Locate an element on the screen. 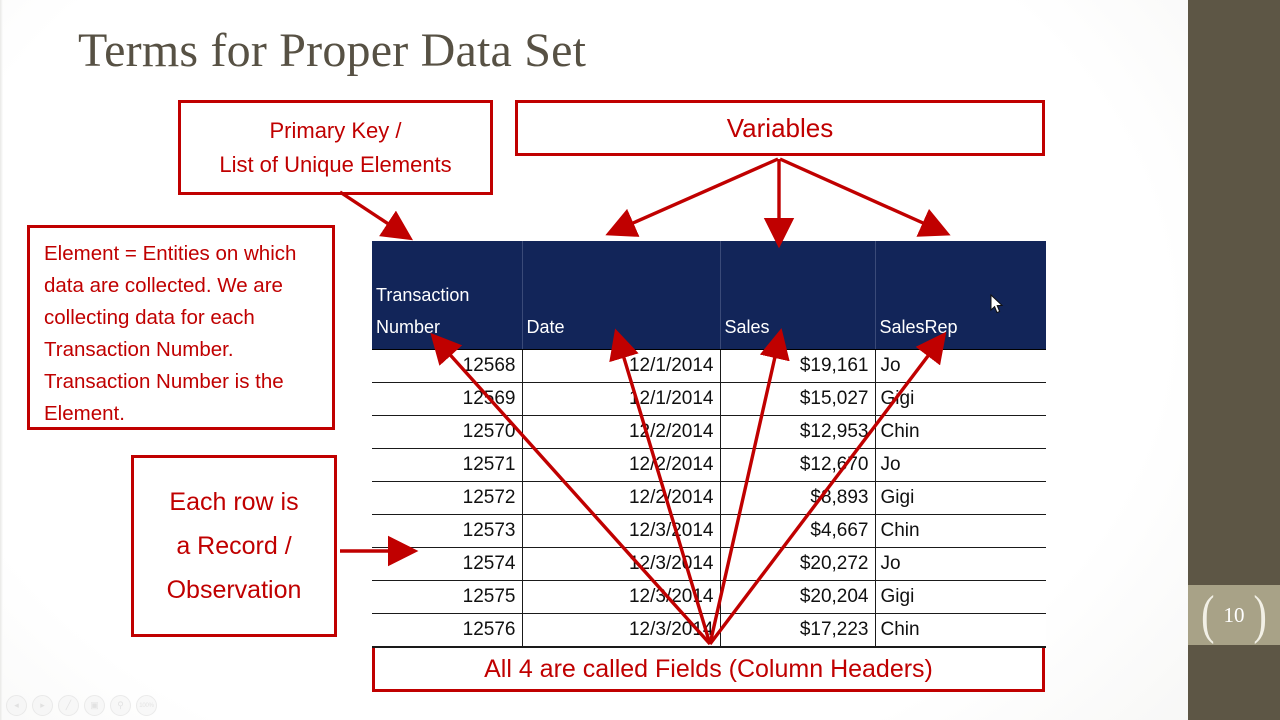 Image resolution: width=1280 pixels, height=720 pixels. table-row: 12573 12/3/2014 $4,667 Chin is located at coordinates (709, 531).